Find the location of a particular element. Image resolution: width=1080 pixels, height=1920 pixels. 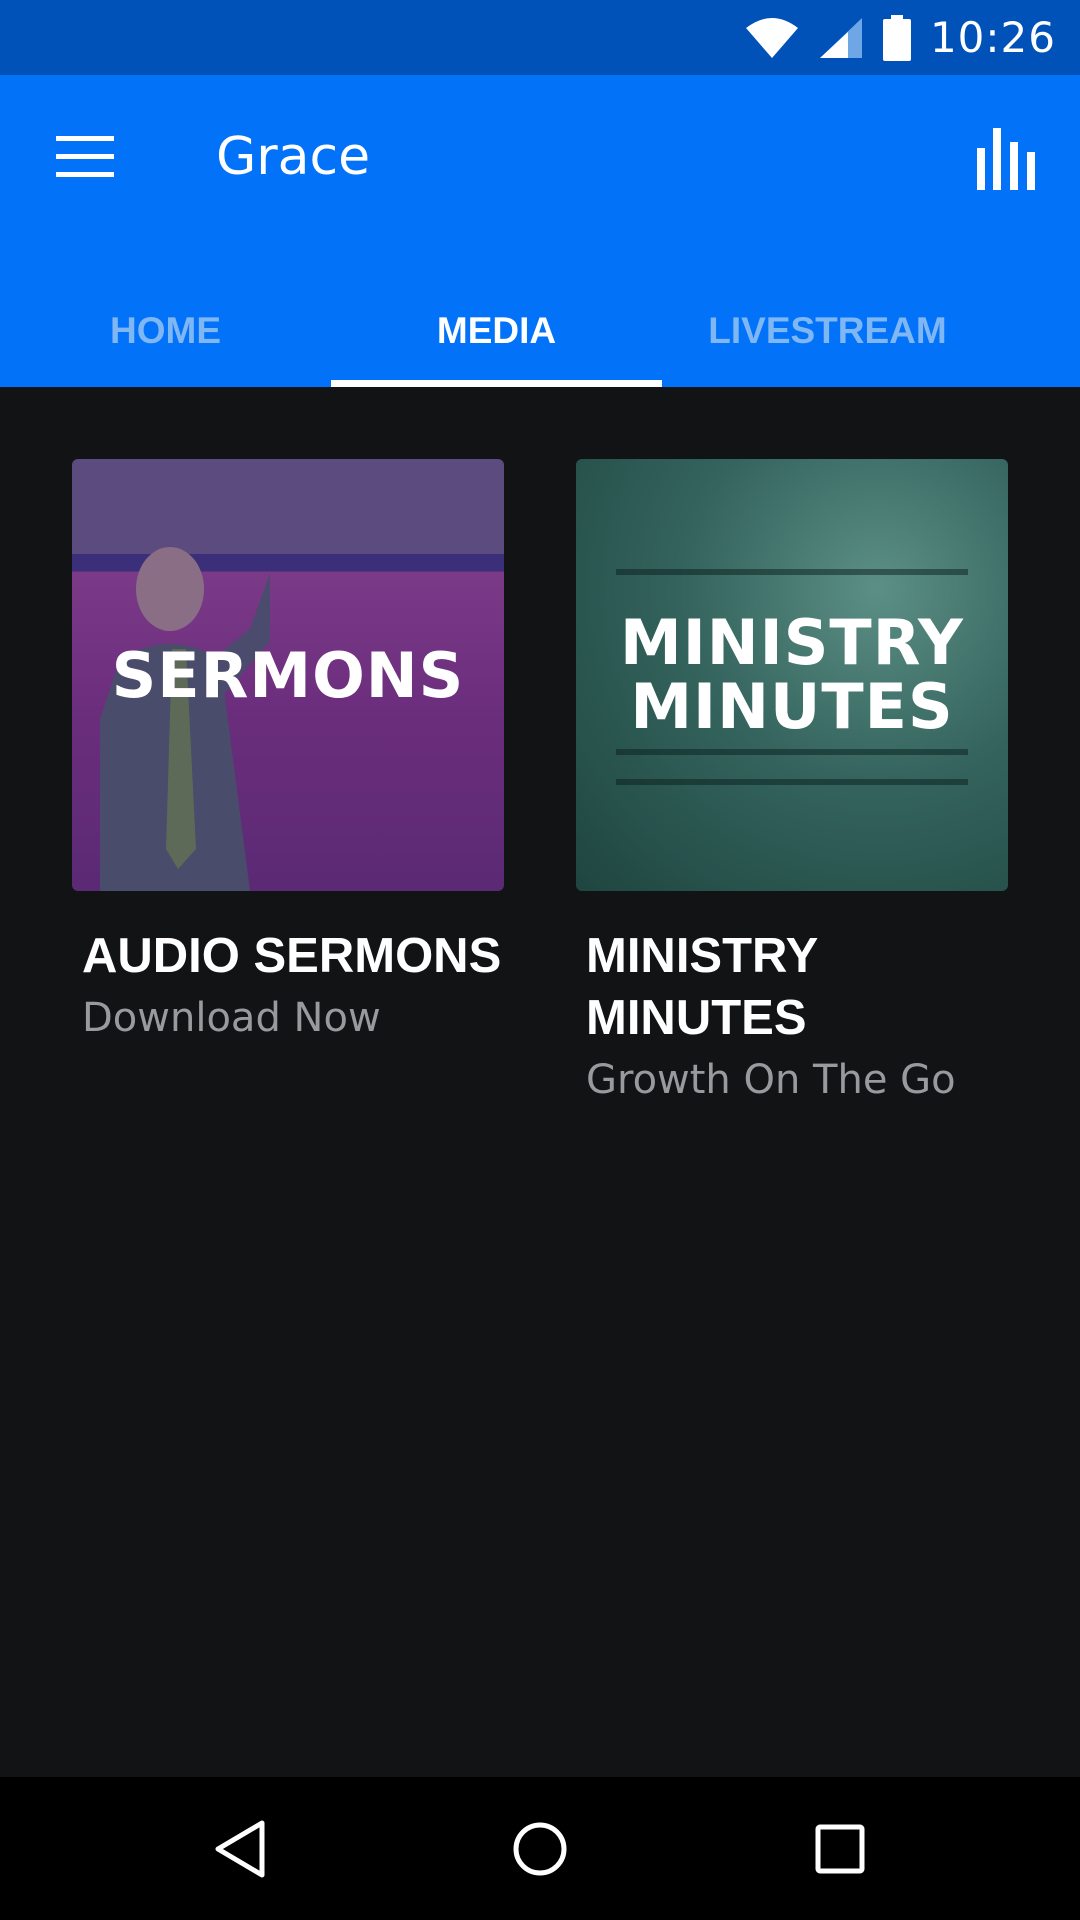

battery-icon is located at coordinates (896, 37).